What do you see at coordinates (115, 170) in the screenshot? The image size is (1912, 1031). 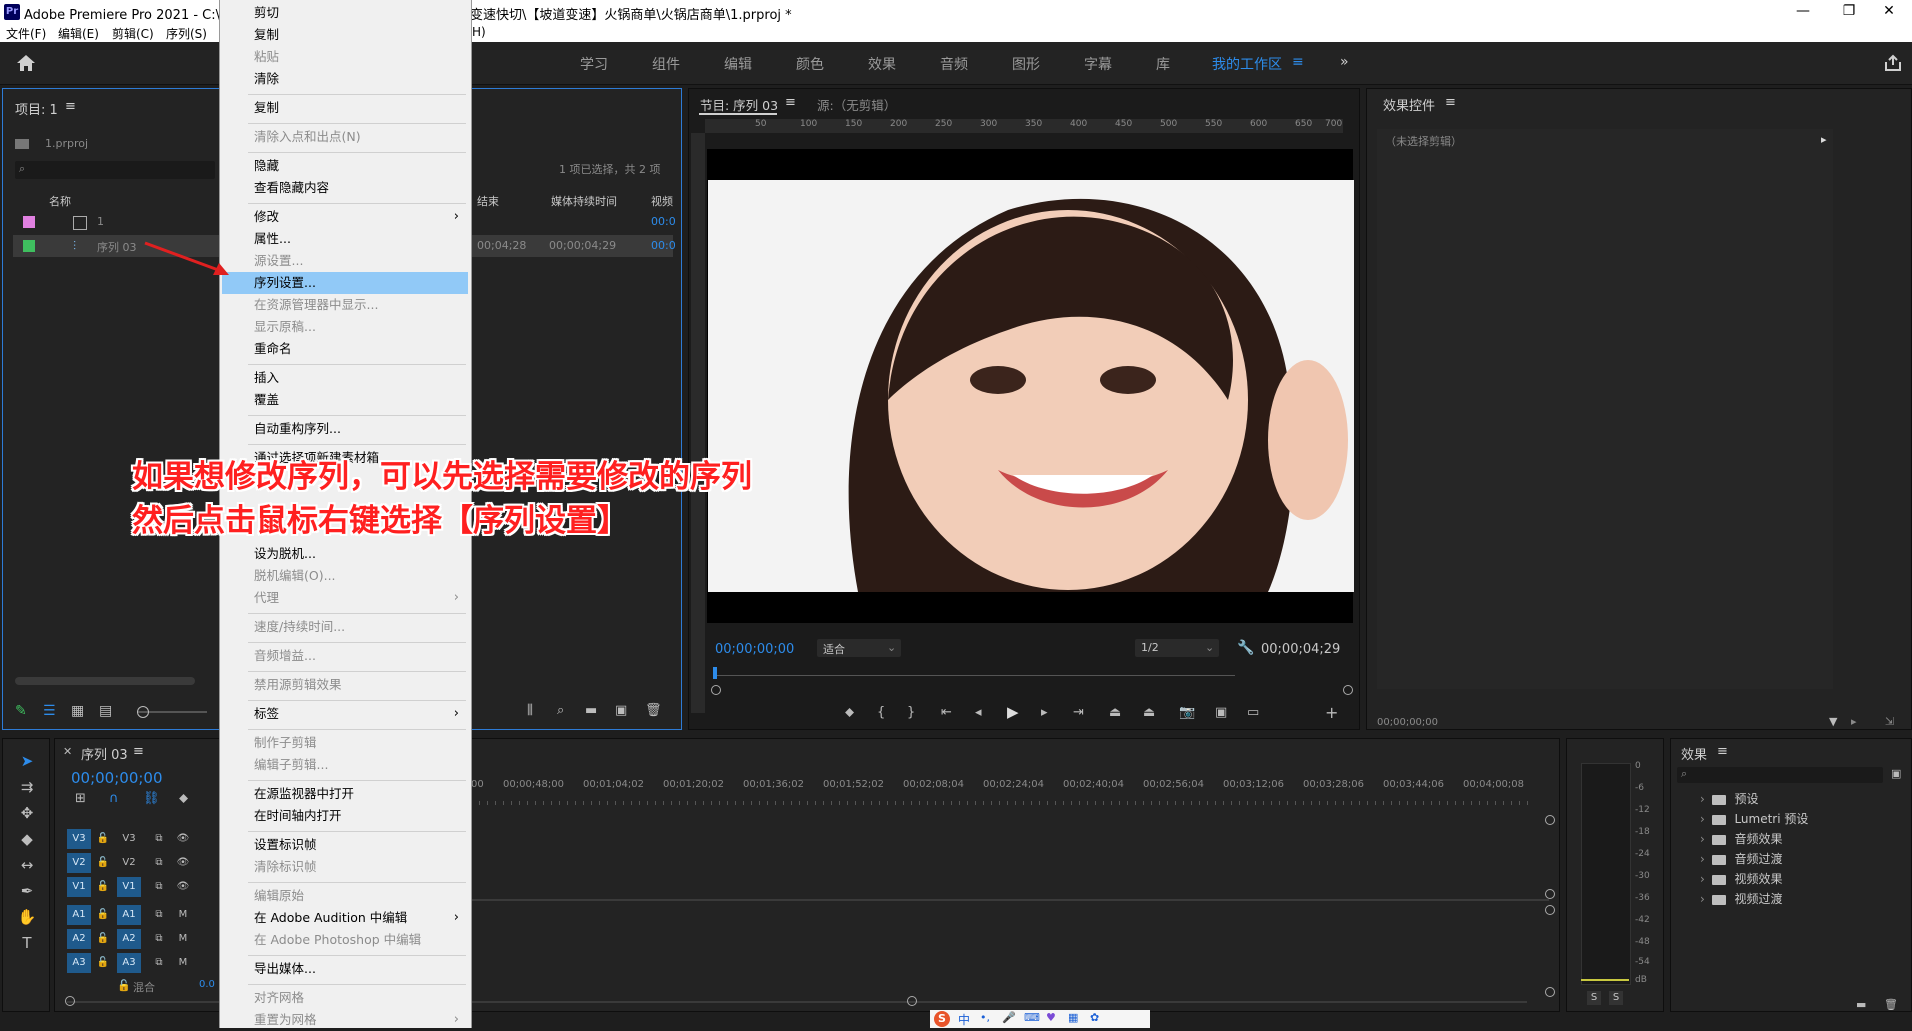 I see `project-search-input: ⌕` at bounding box center [115, 170].